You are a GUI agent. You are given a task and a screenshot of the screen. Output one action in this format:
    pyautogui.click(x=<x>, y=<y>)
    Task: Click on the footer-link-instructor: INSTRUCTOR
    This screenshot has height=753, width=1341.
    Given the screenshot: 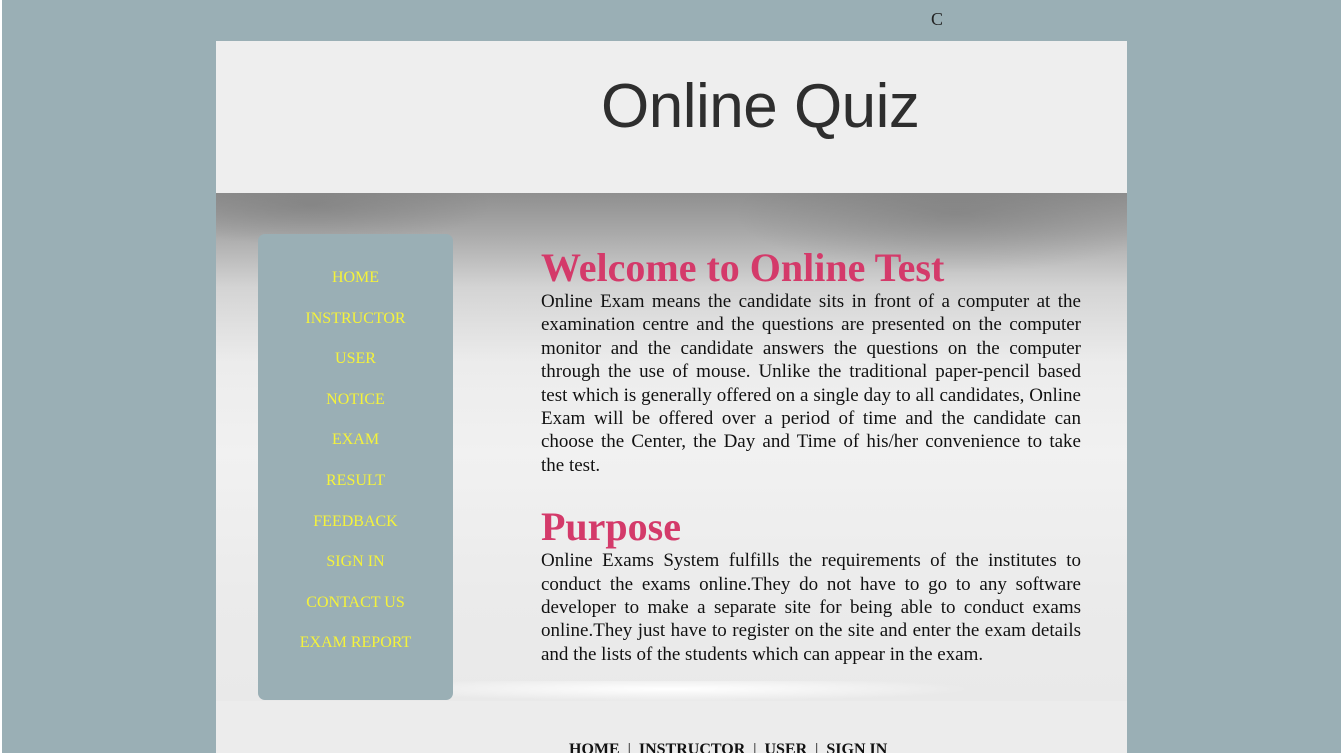 What is the action you would take?
    pyautogui.click(x=692, y=747)
    